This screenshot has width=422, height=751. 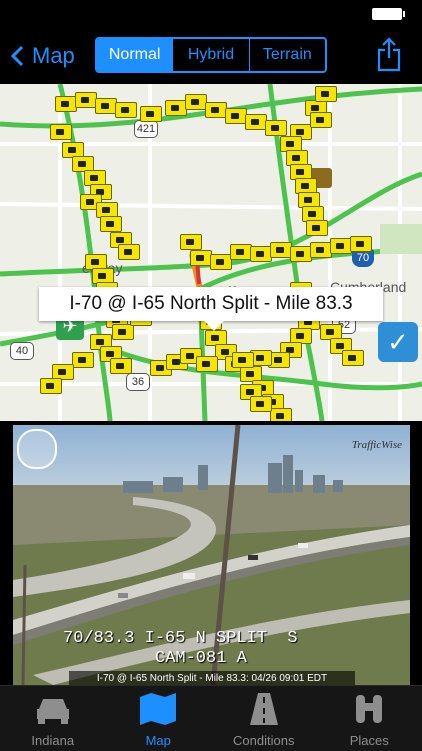 I want to click on navigation-bar: Map Normal Hybrid Terrain, so click(x=211, y=56).